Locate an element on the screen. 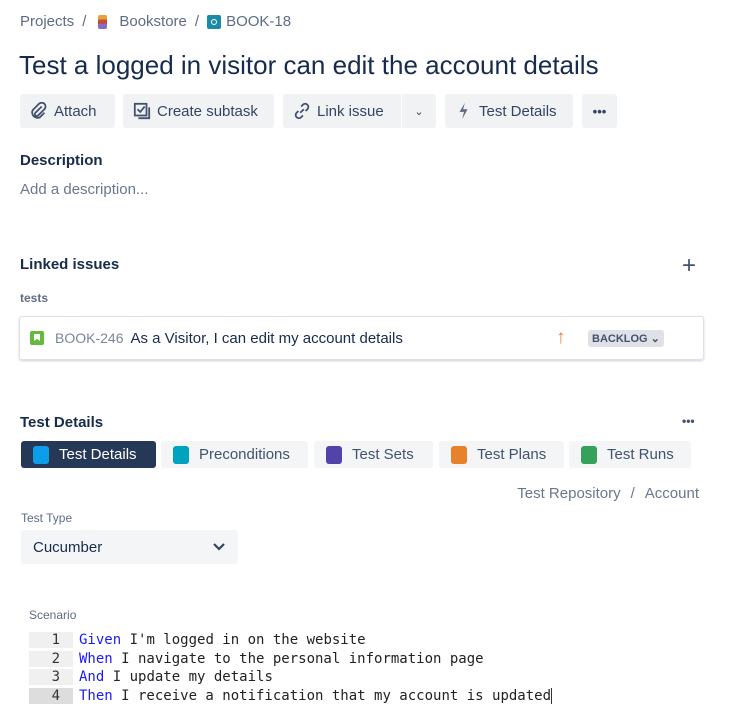 Image resolution: width=740 pixels, height=724 pixels. lightning-icon is located at coordinates (463, 111).